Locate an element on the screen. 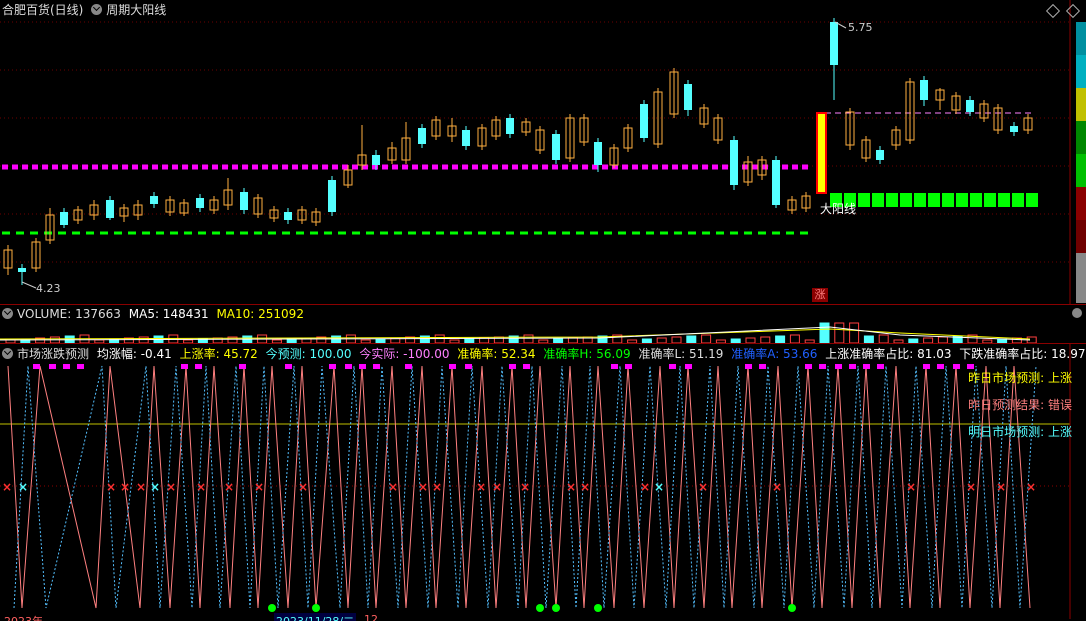  legend-yesterday-result: 昨日预测结果: 错误 is located at coordinates (1020, 405).